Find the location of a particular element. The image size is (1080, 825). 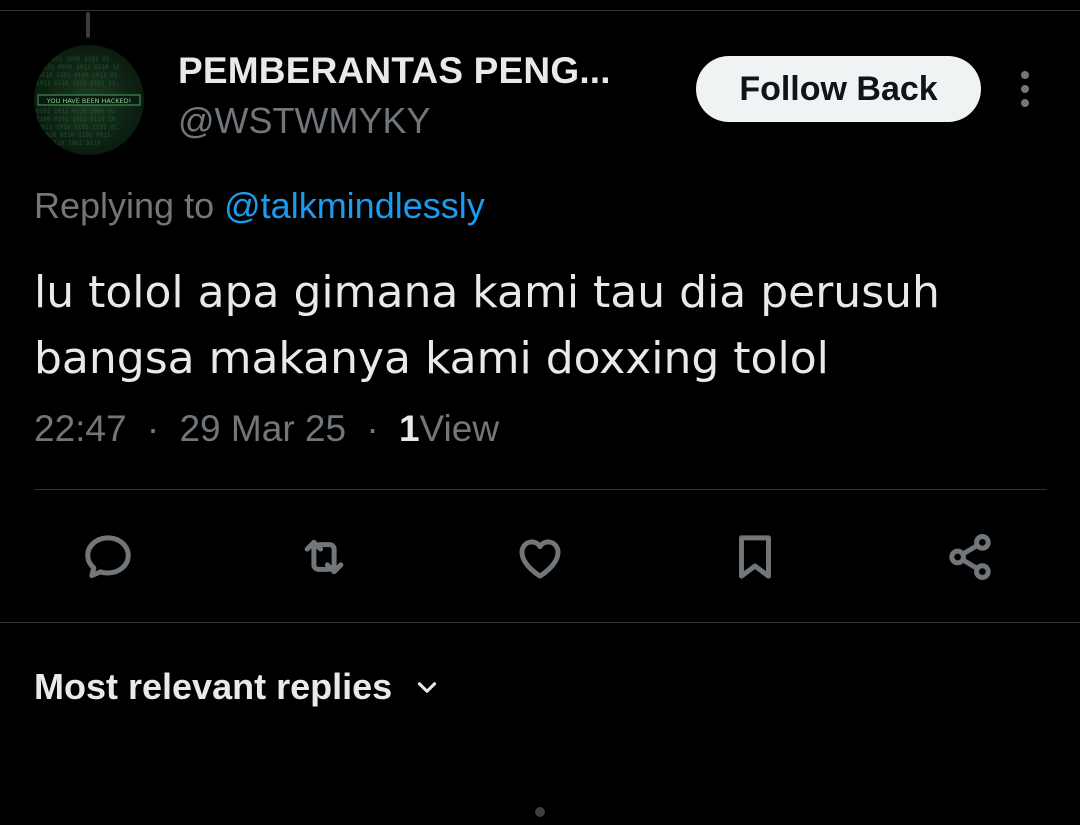

retweet-icon is located at coordinates (324, 557).